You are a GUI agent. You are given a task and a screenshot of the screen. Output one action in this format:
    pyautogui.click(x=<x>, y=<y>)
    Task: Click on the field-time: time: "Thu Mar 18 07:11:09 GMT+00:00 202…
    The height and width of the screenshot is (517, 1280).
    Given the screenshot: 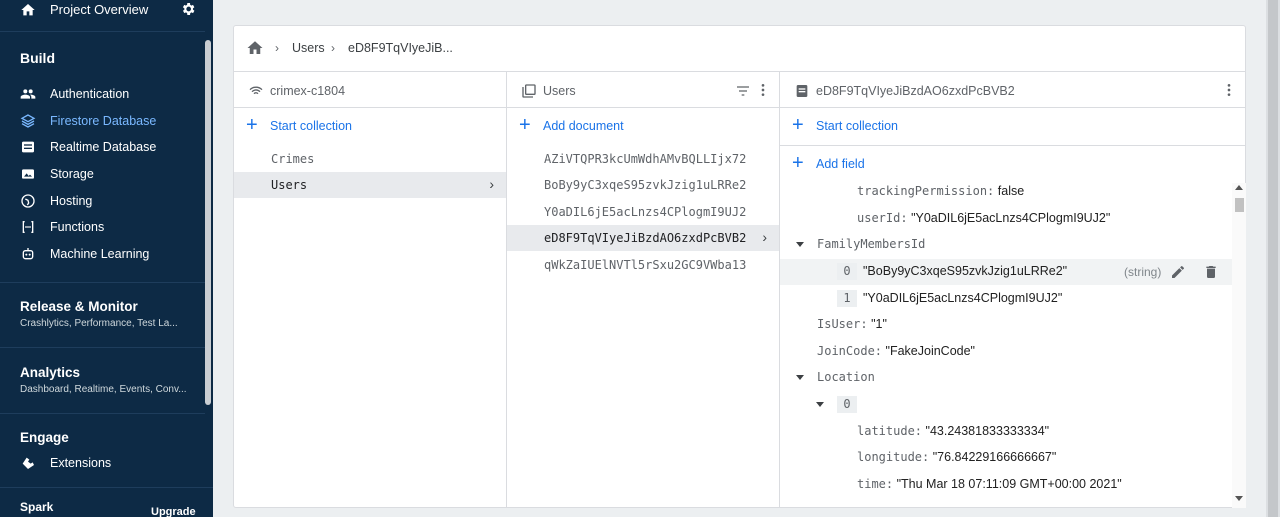 What is the action you would take?
    pyautogui.click(x=989, y=484)
    